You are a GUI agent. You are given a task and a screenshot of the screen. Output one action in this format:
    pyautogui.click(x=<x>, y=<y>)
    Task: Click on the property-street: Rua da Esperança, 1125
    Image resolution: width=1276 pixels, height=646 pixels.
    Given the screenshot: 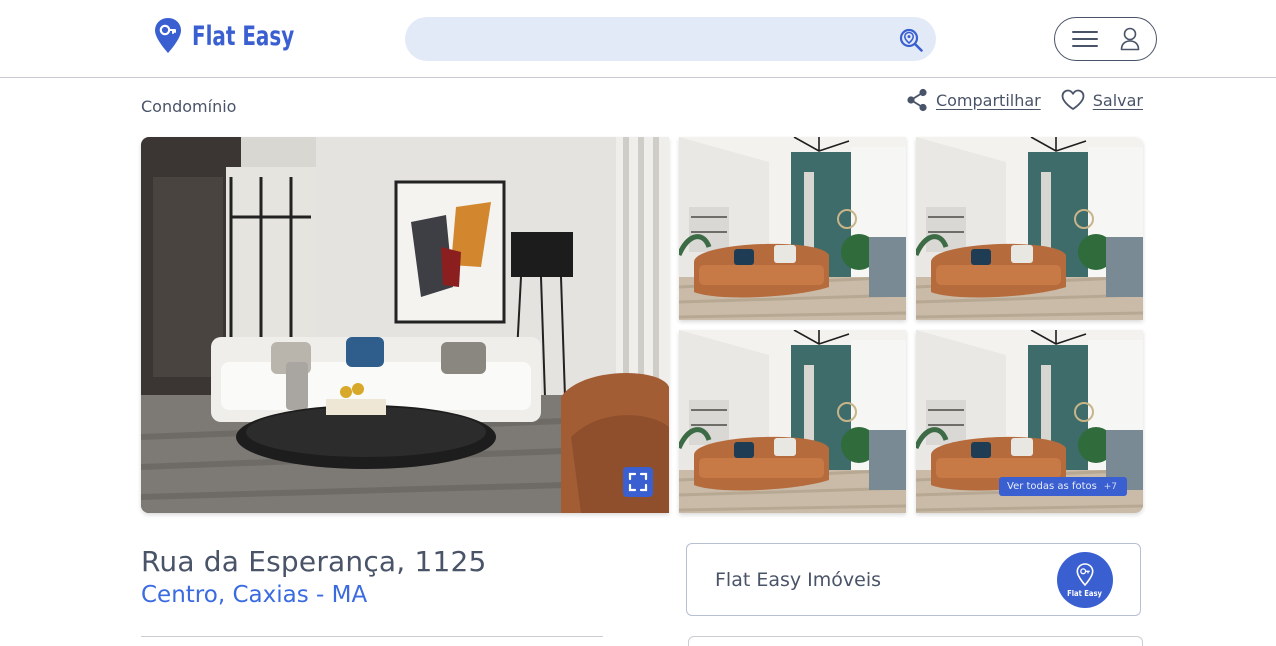 What is the action you would take?
    pyautogui.click(x=314, y=561)
    